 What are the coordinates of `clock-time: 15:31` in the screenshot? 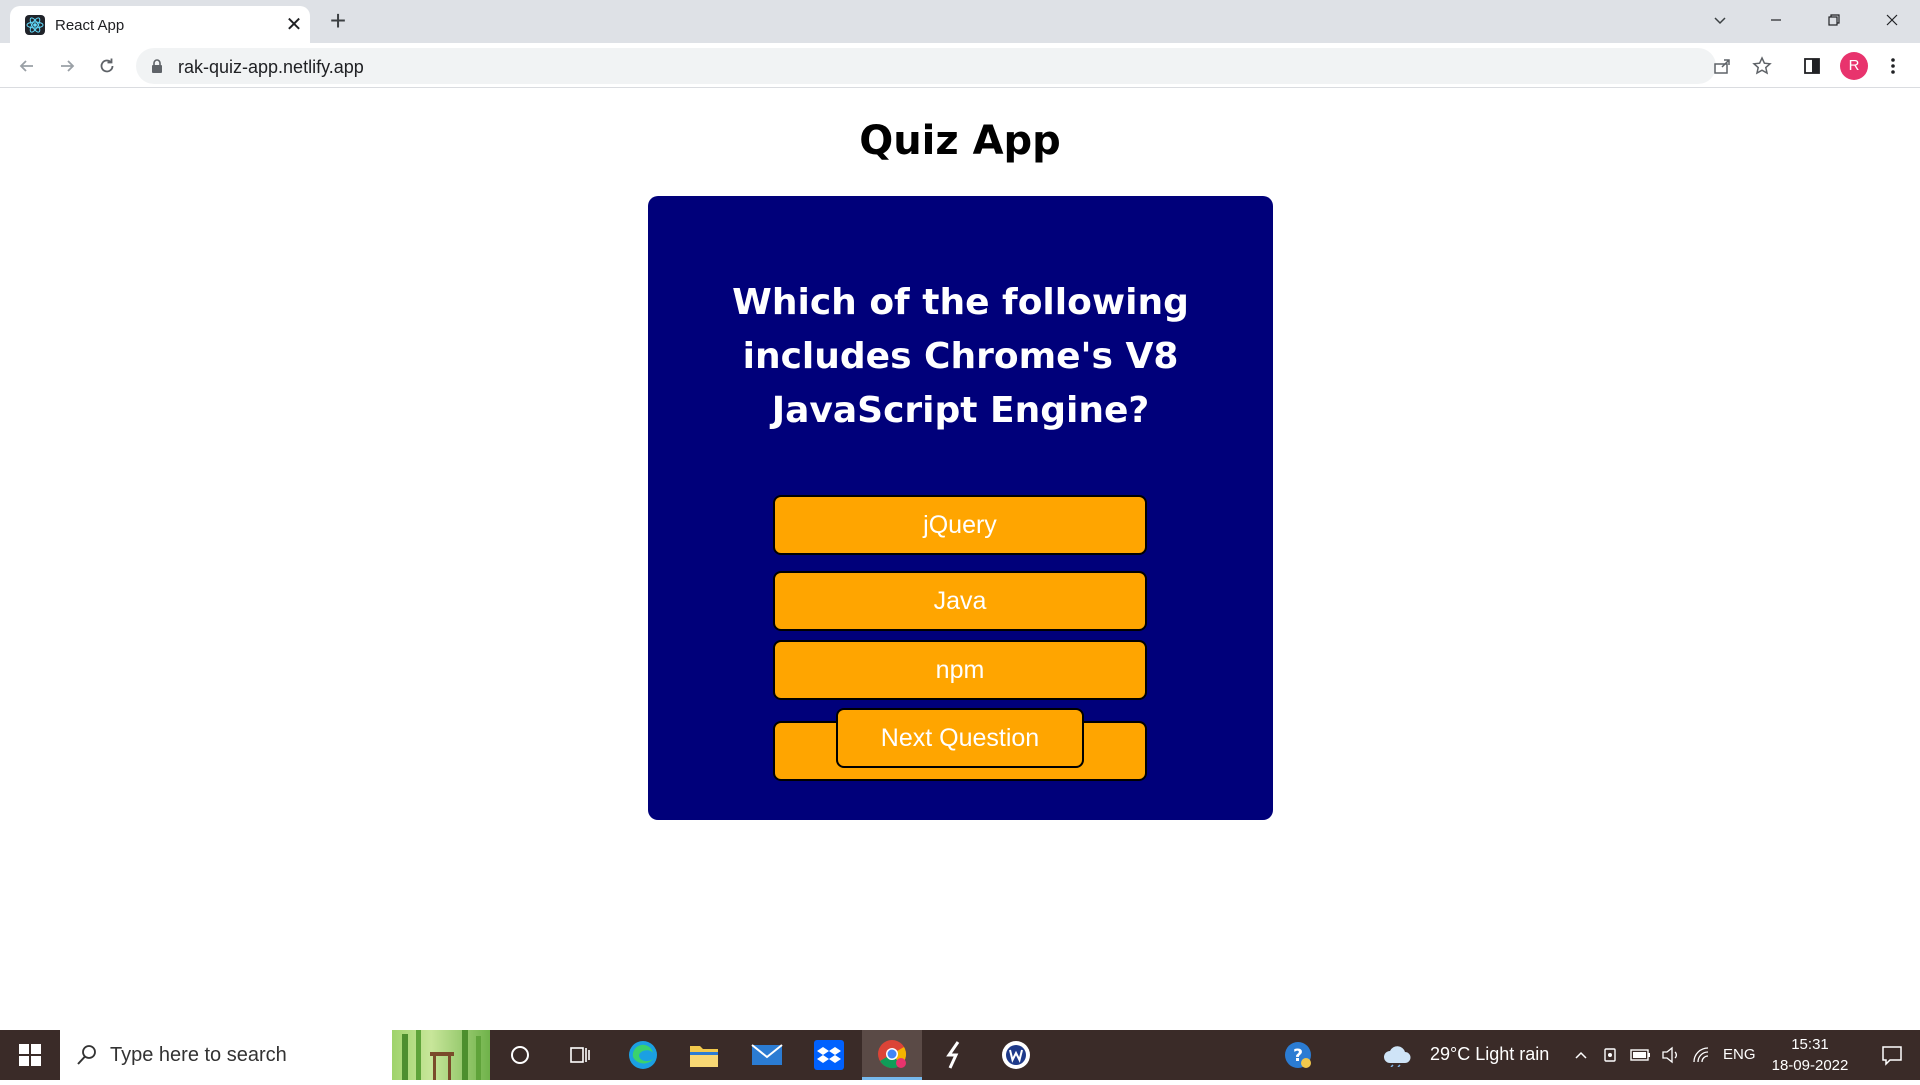 It's located at (1810, 1044).